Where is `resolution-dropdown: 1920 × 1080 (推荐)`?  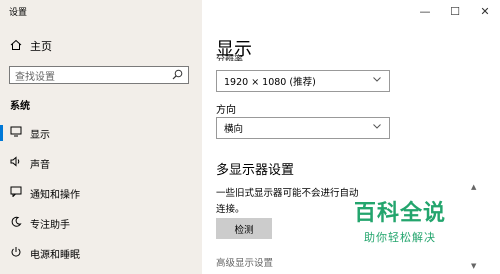 resolution-dropdown: 1920 × 1080 (推荐) is located at coordinates (303, 81).